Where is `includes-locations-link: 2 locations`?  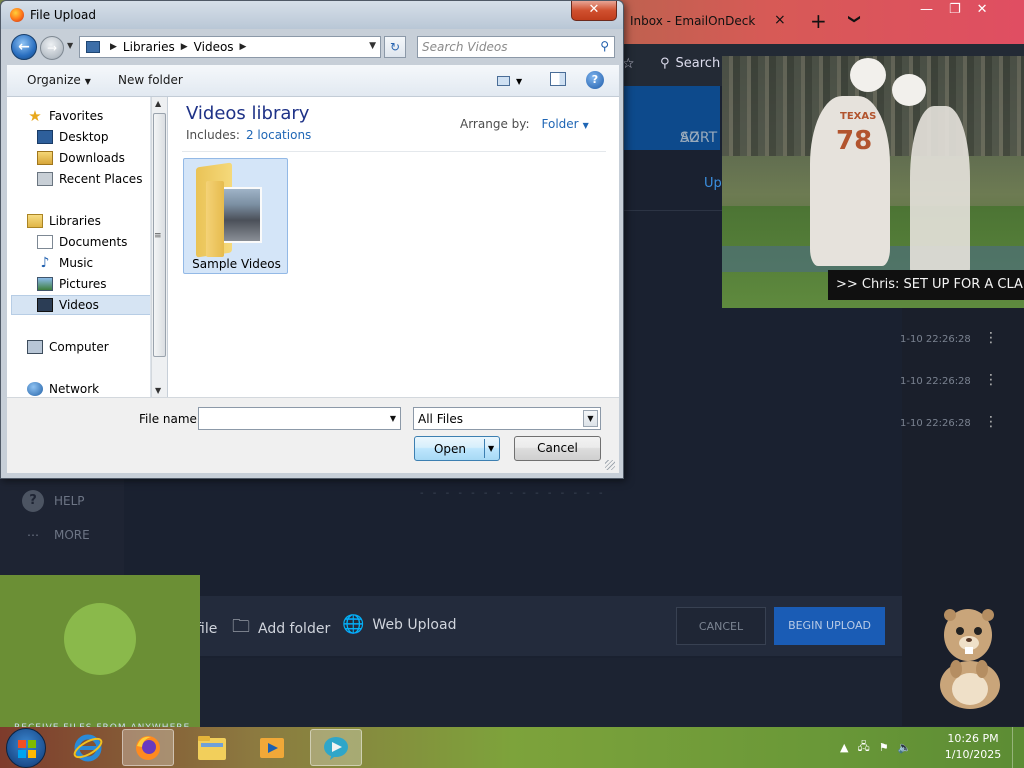 includes-locations-link: 2 locations is located at coordinates (278, 135).